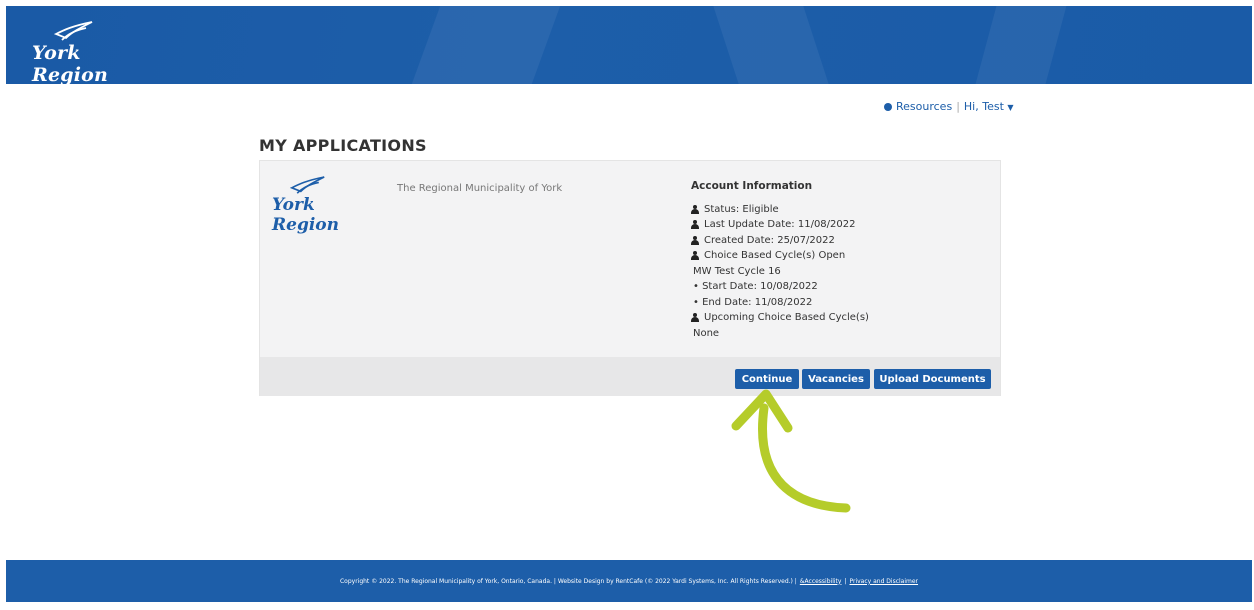 This screenshot has width=1254, height=610. I want to click on cycle-start-date: • Start Date: 10/08/2022, so click(755, 286).